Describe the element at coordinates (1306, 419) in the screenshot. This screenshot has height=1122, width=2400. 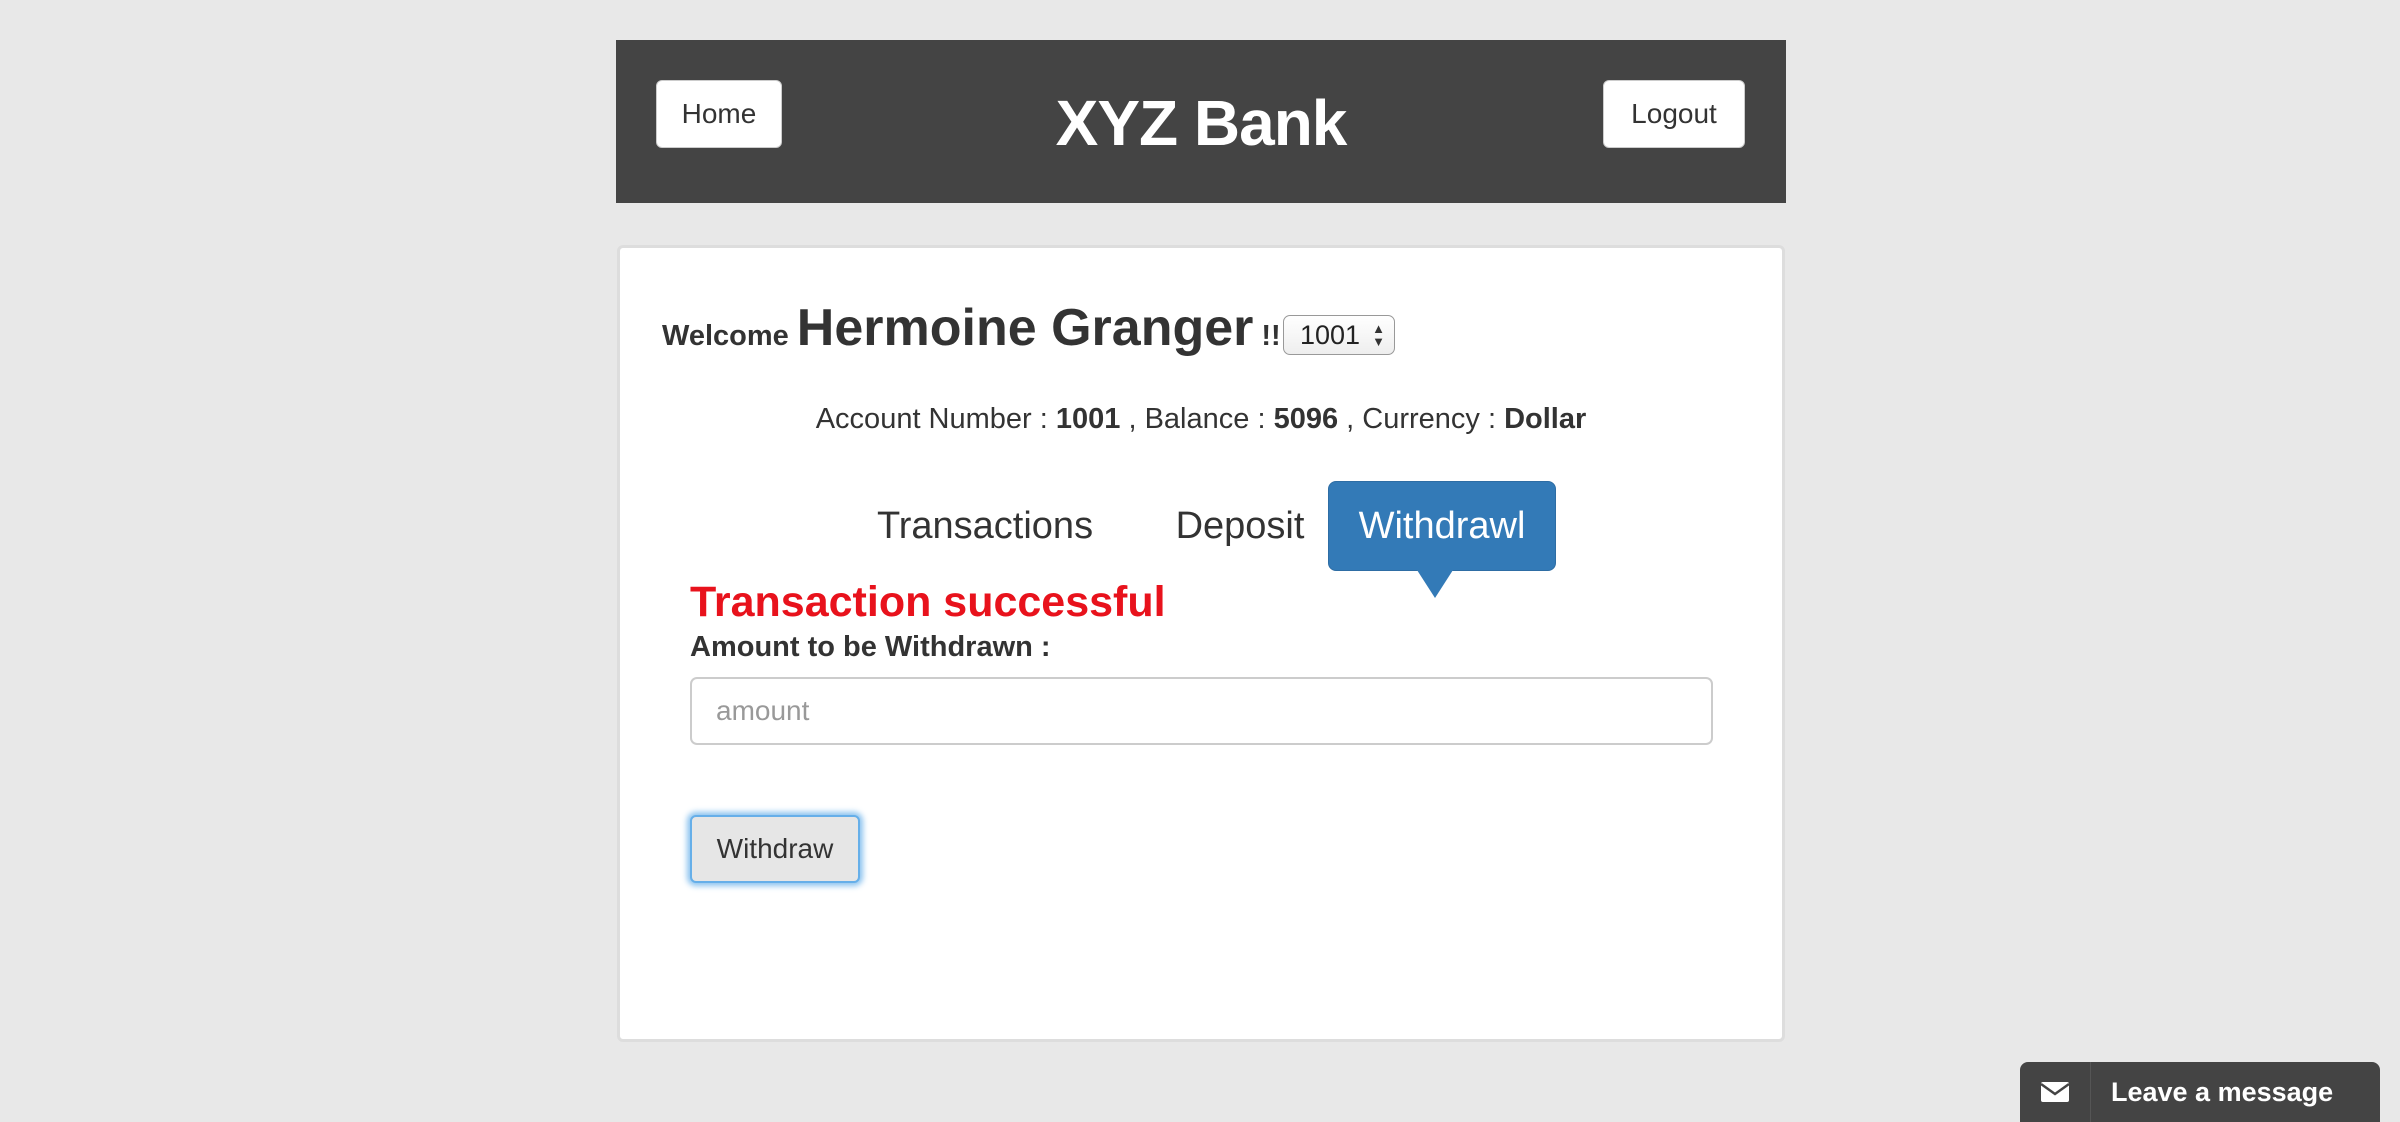
I see `balance-value: 5096` at that location.